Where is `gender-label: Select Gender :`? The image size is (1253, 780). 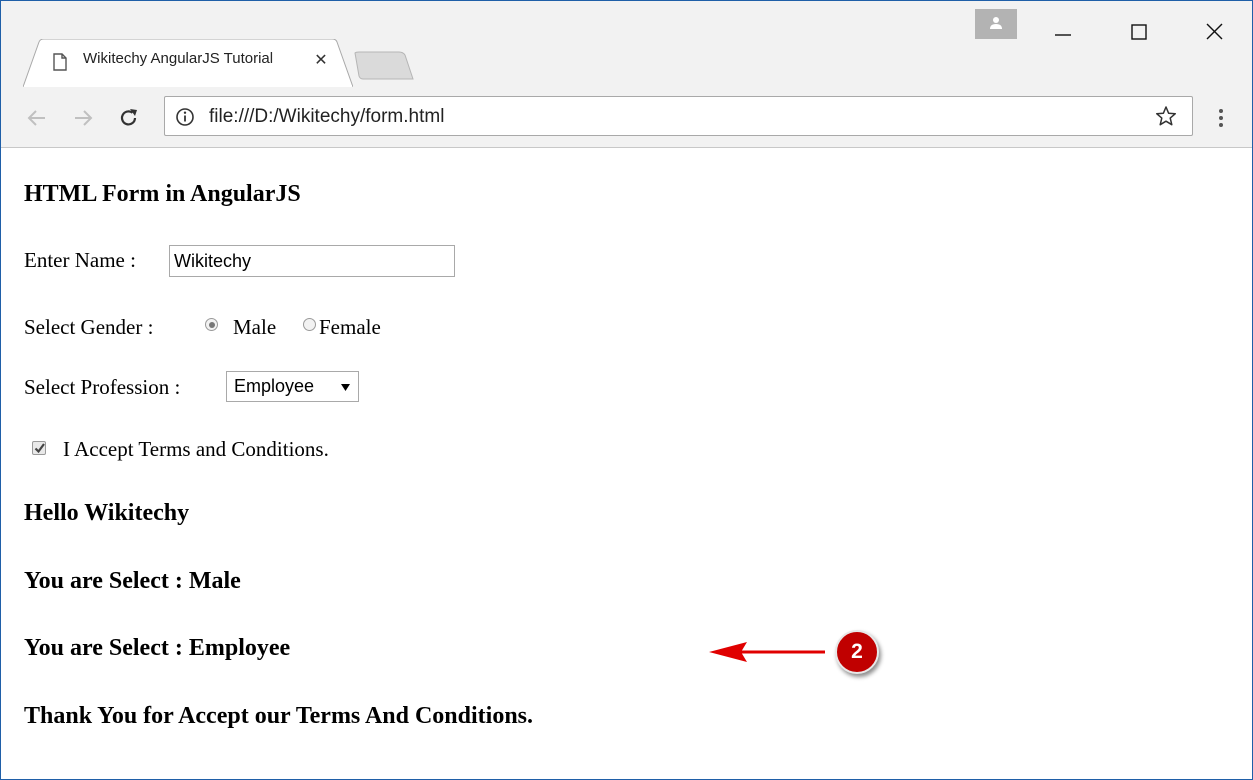
gender-label: Select Gender : is located at coordinates (89, 327).